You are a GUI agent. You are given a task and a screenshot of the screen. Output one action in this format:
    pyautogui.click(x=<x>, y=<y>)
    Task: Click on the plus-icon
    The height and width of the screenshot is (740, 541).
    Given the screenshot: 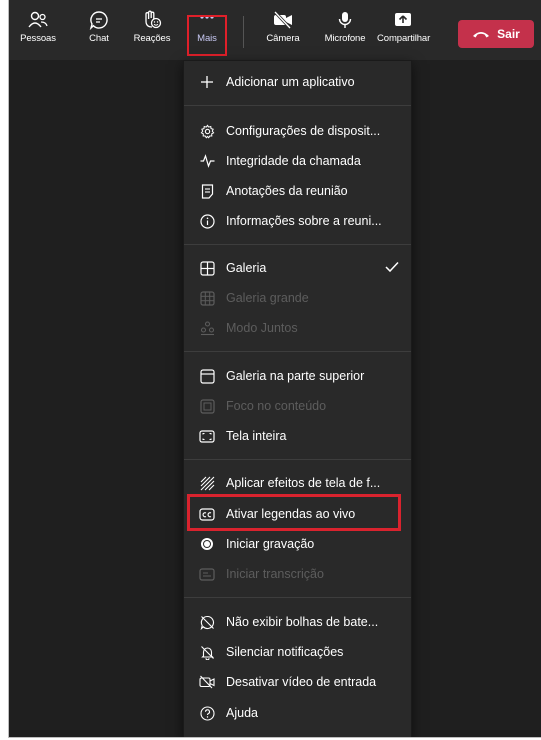 What is the action you would take?
    pyautogui.click(x=207, y=82)
    